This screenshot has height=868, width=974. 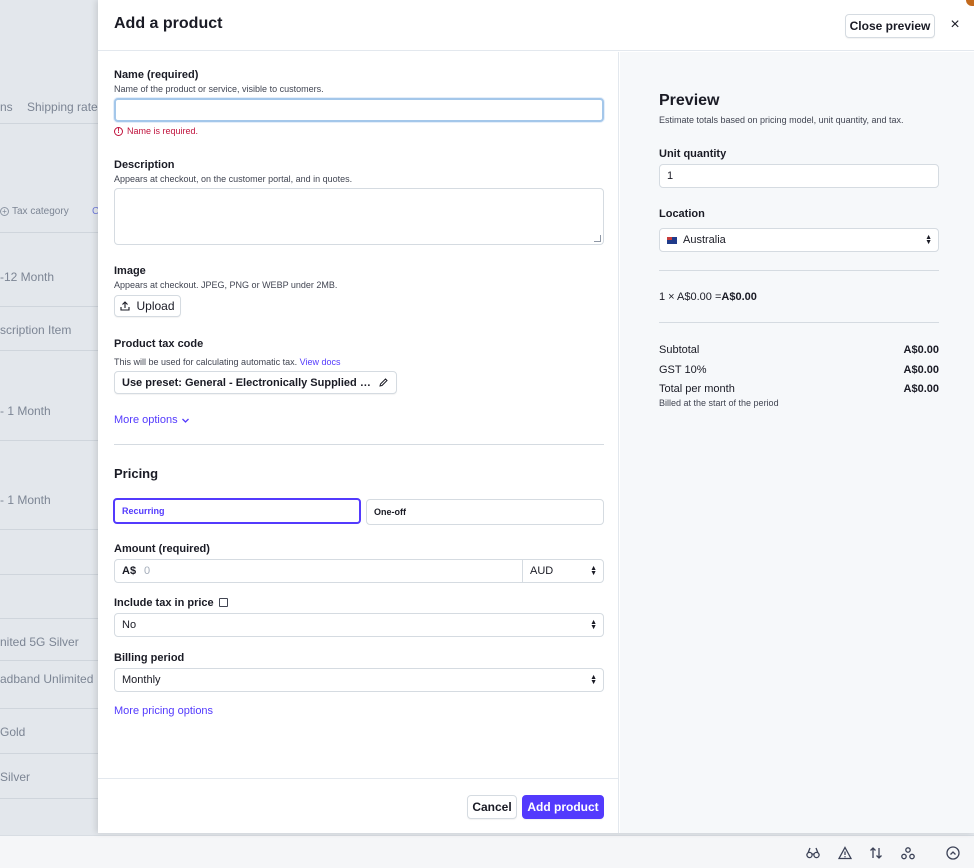 I want to click on amount-input: 0, so click(x=330, y=571).